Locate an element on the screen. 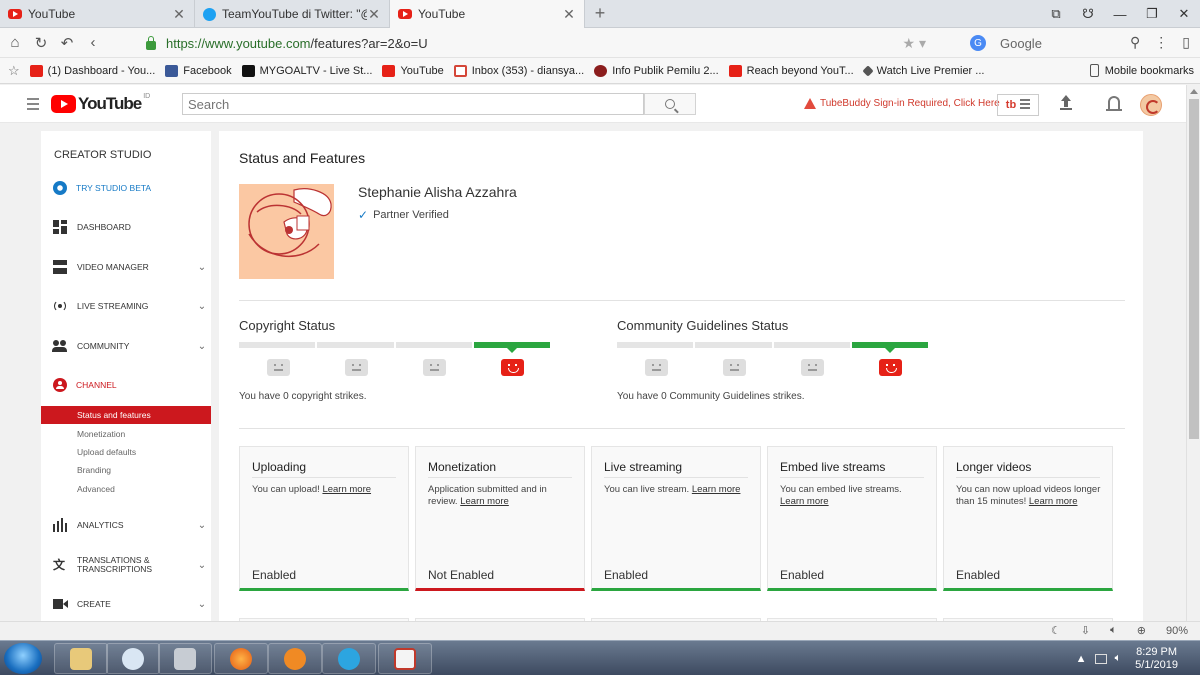 Image resolution: width=1200 pixels, height=675 pixels. download-icon: ⇩ is located at coordinates (1085, 630).